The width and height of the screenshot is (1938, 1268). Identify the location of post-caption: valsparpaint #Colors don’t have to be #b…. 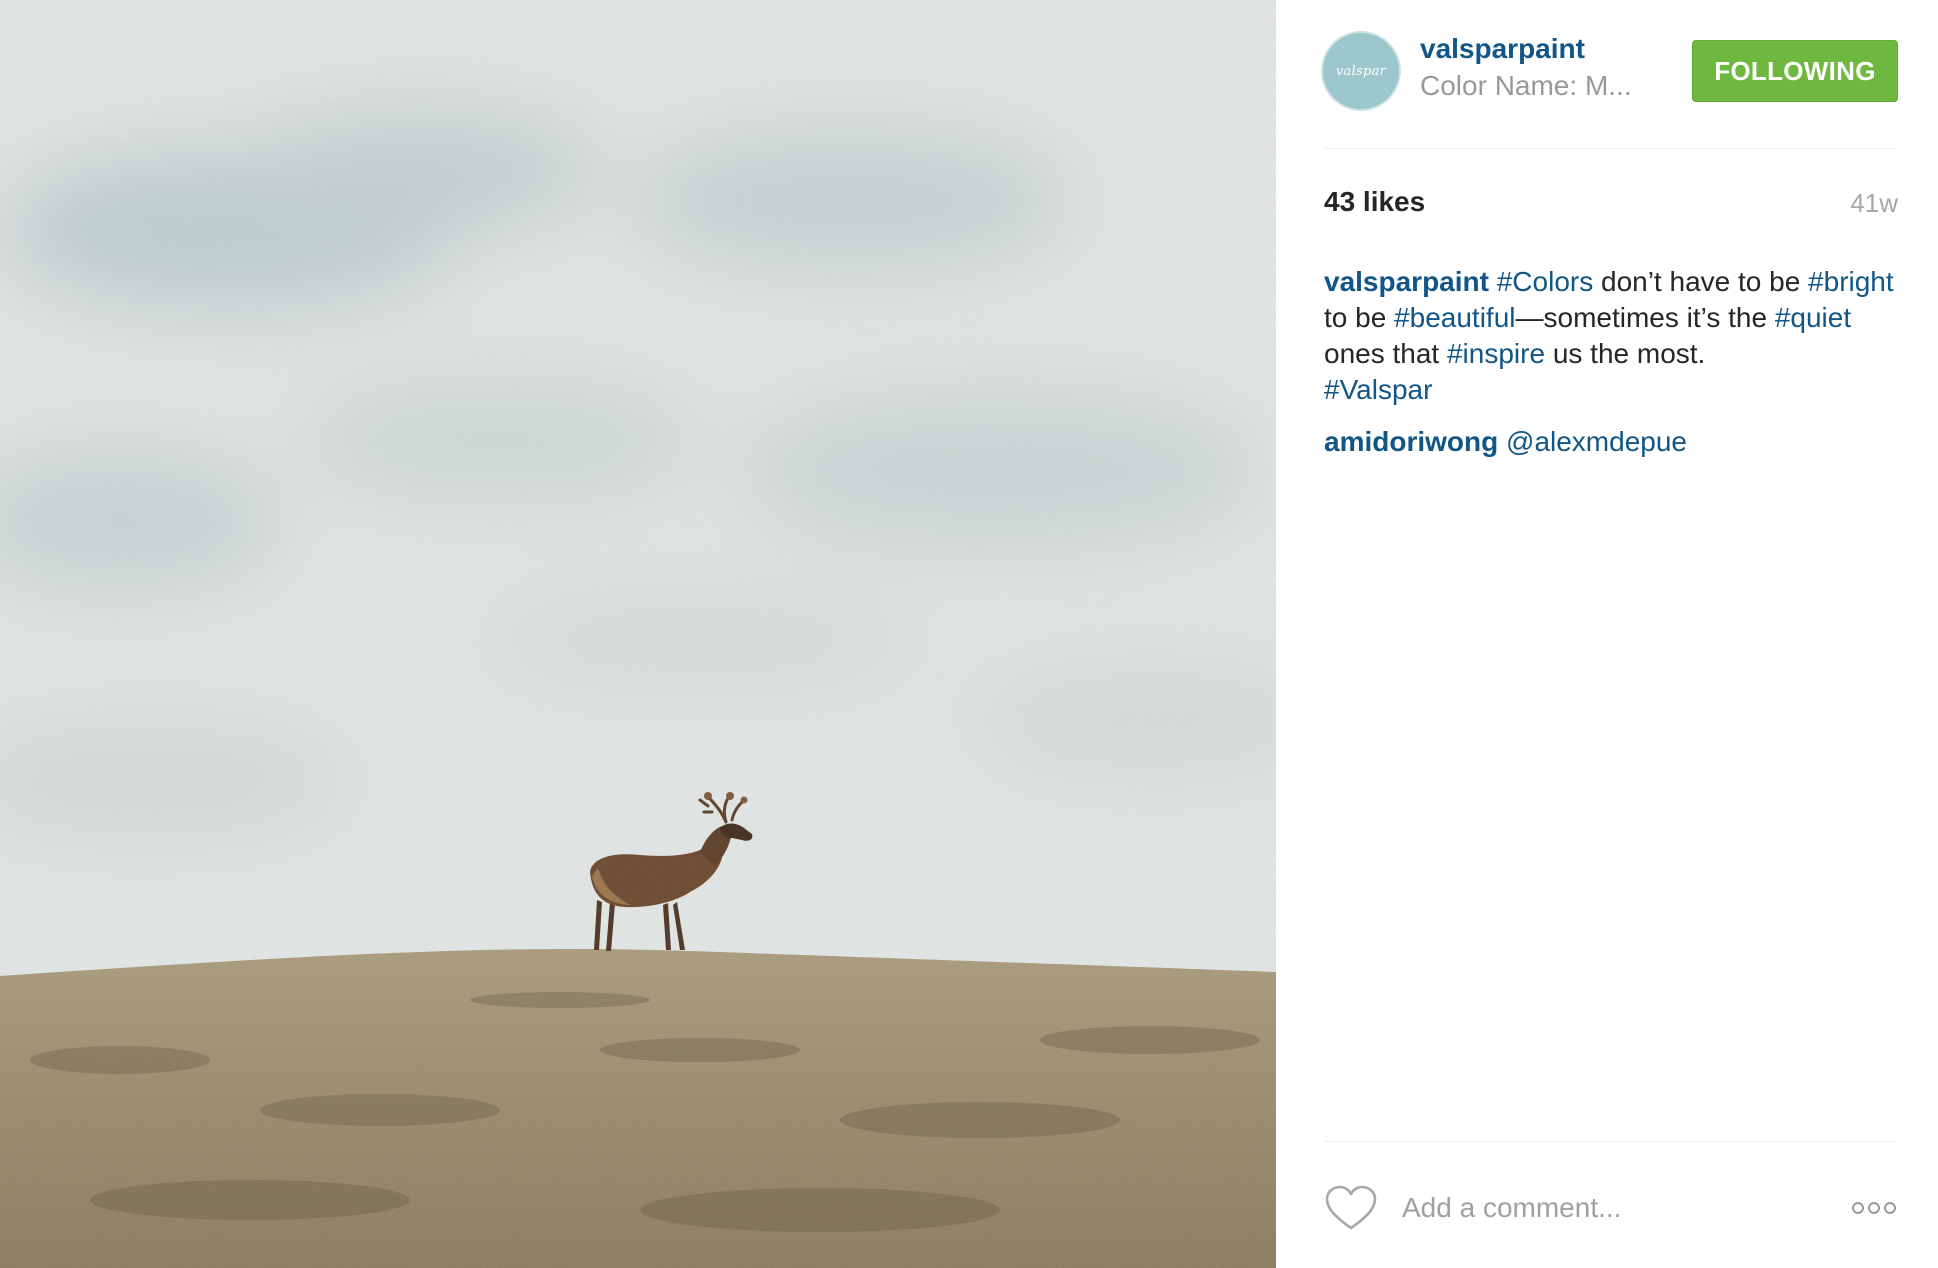
(1614, 336).